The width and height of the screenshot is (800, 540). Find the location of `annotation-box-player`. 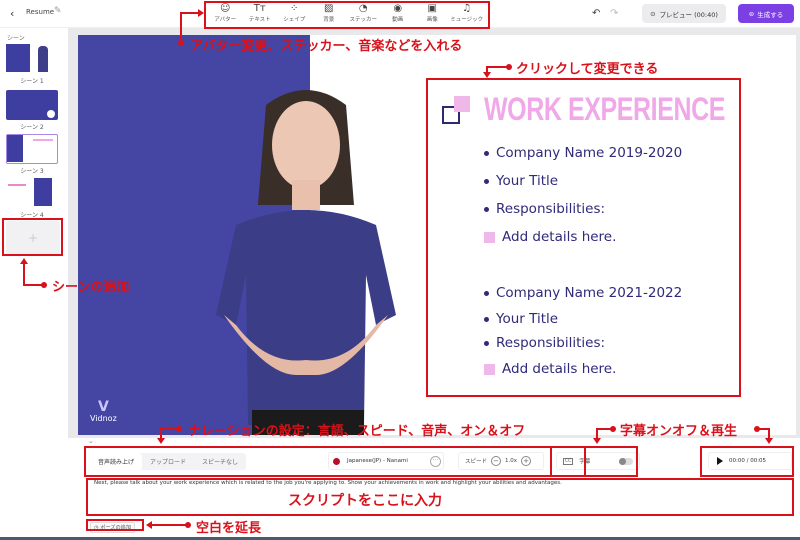

annotation-box-player is located at coordinates (747, 461).